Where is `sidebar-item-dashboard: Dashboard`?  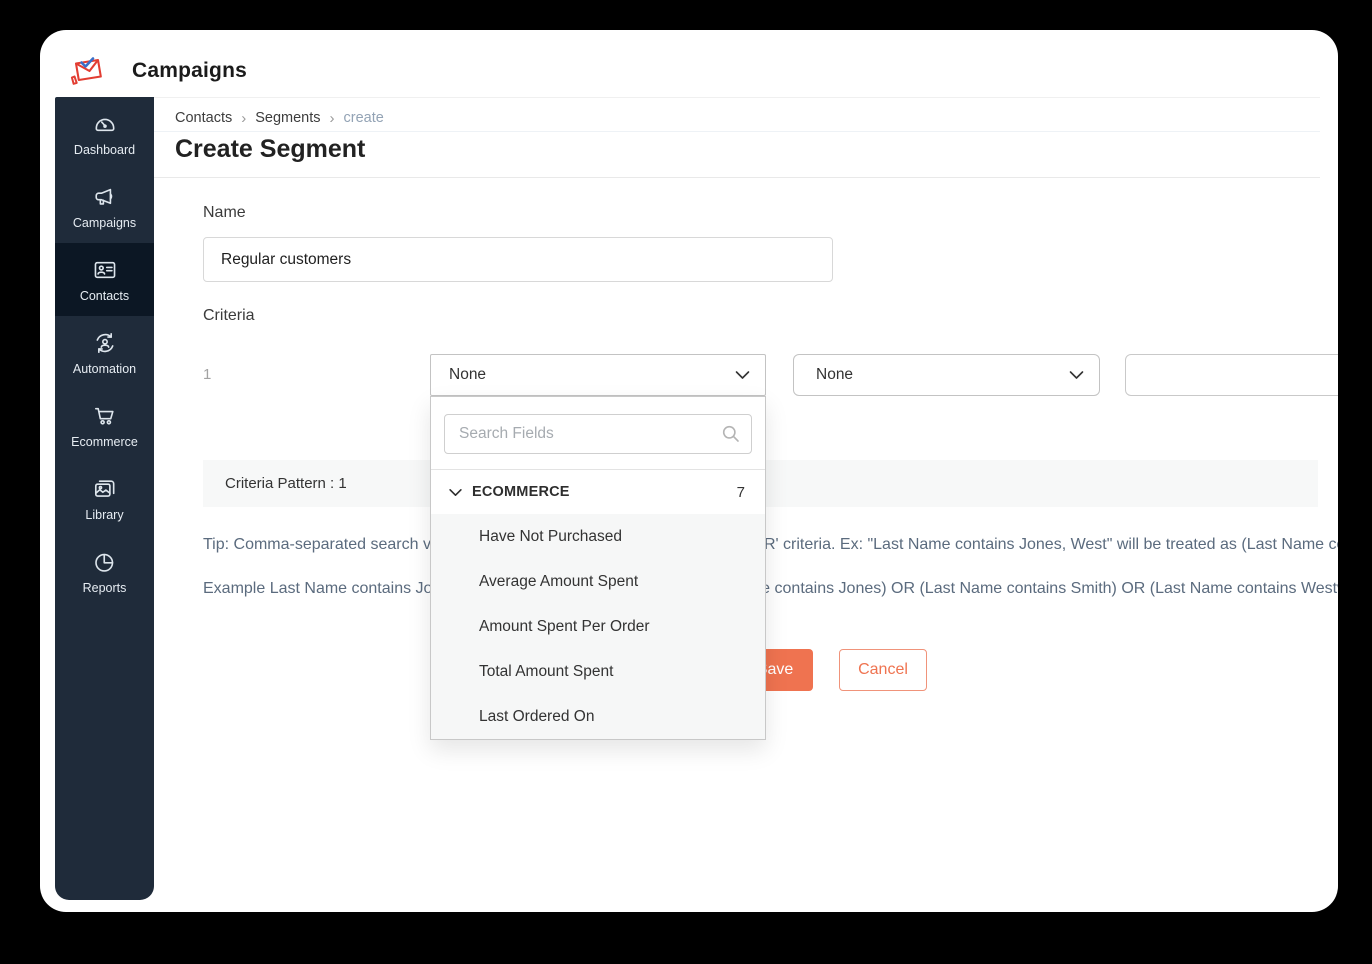
sidebar-item-dashboard: Dashboard is located at coordinates (104, 133).